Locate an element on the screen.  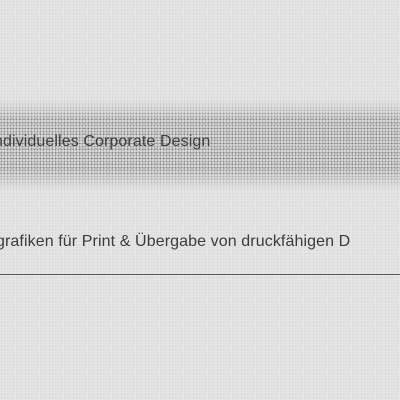
divider is located at coordinates (200, 274).